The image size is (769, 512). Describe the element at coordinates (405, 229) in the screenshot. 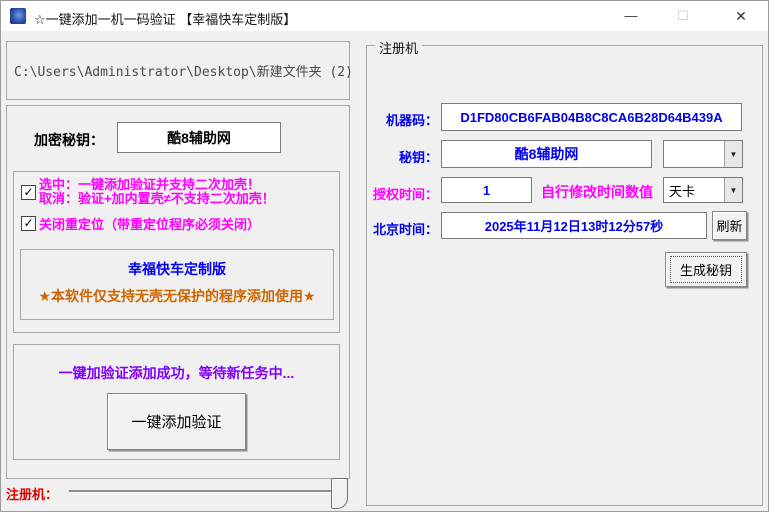

I see `beijing-time-label: 北京时间：` at that location.